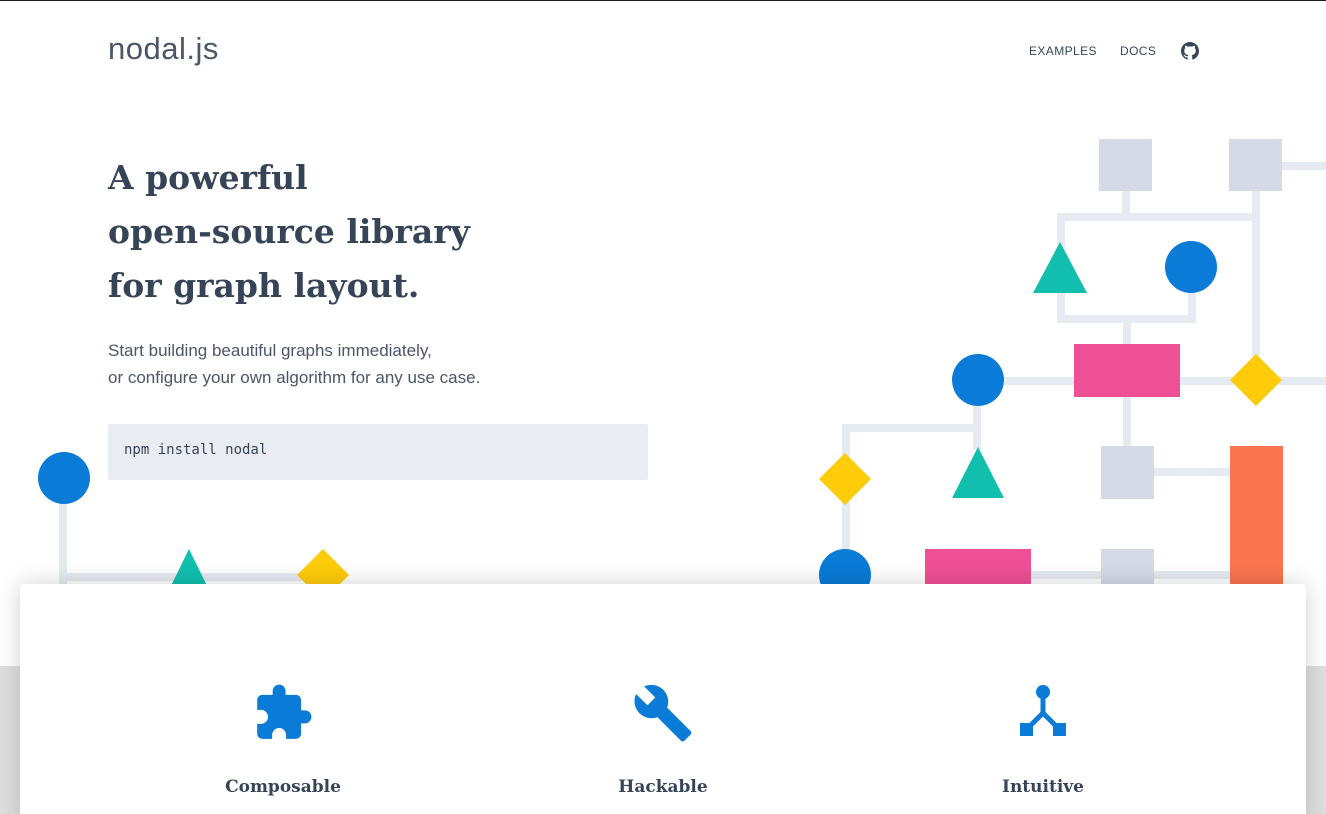 The width and height of the screenshot is (1326, 814). Describe the element at coordinates (1138, 51) in the screenshot. I see `nav-link-docs: DOCS` at that location.